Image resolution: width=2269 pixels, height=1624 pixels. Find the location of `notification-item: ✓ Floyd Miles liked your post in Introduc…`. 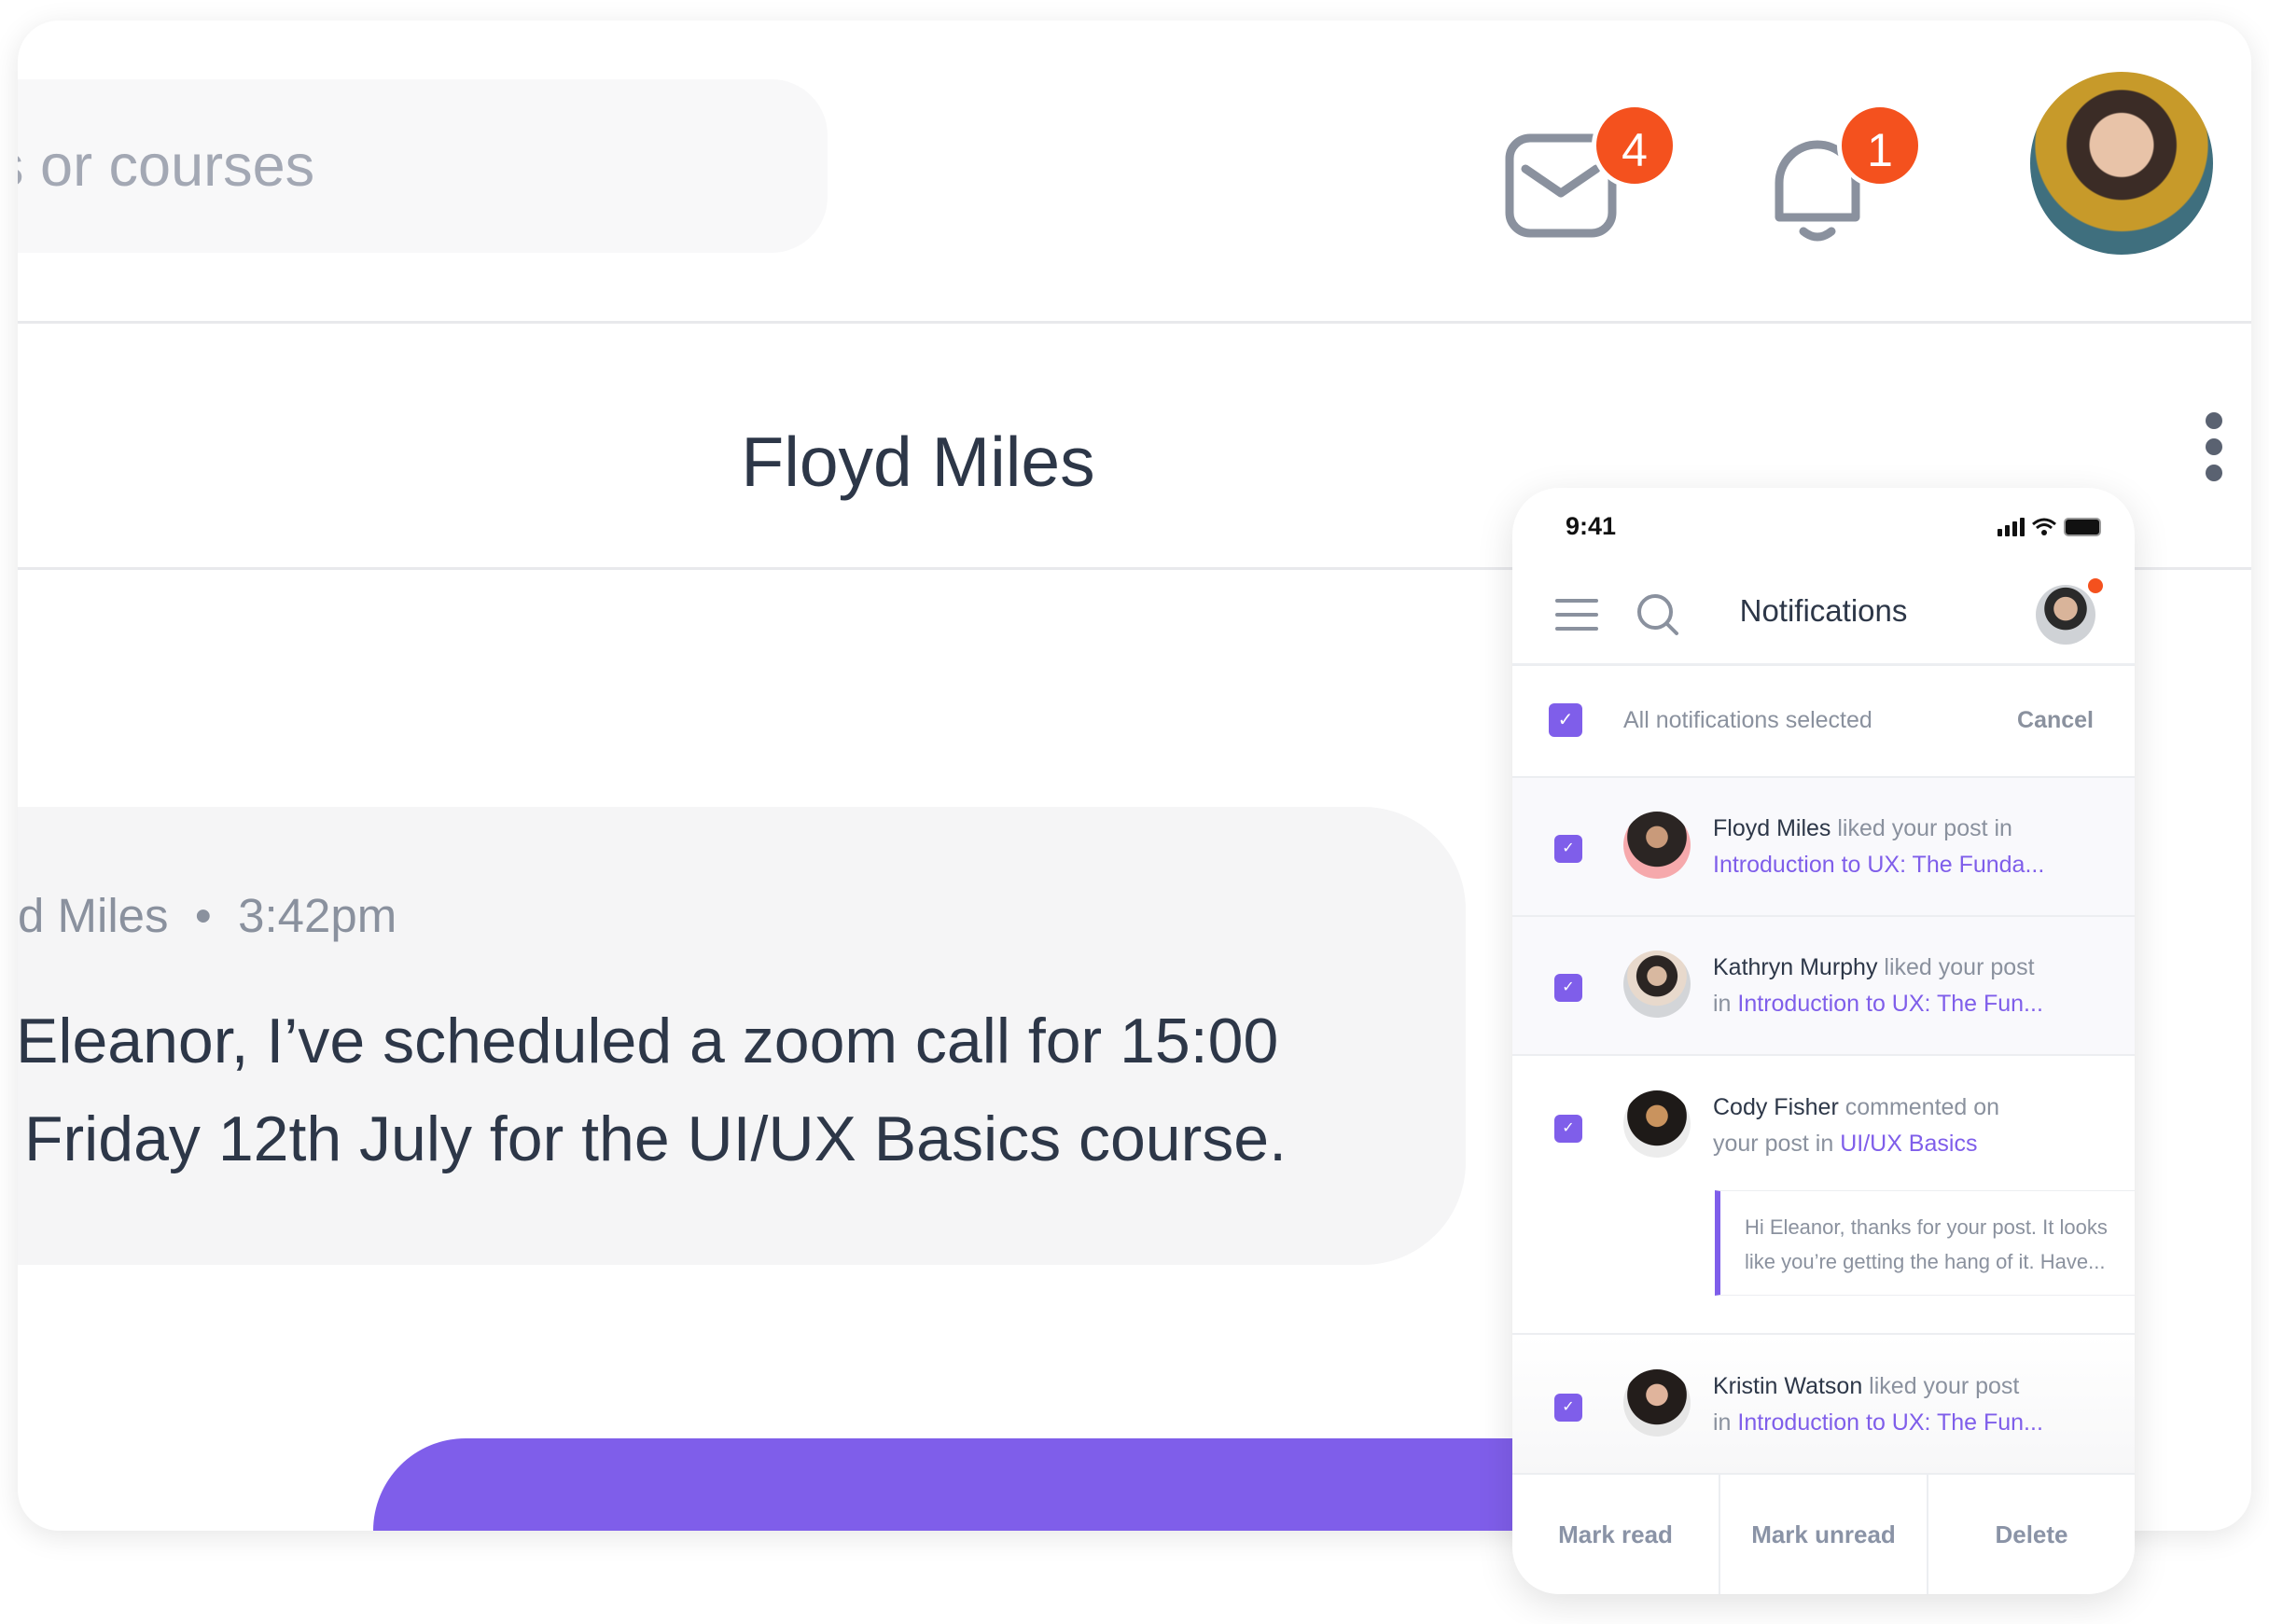

notification-item: ✓ Floyd Miles liked your post in Introduc… is located at coordinates (1823, 845).